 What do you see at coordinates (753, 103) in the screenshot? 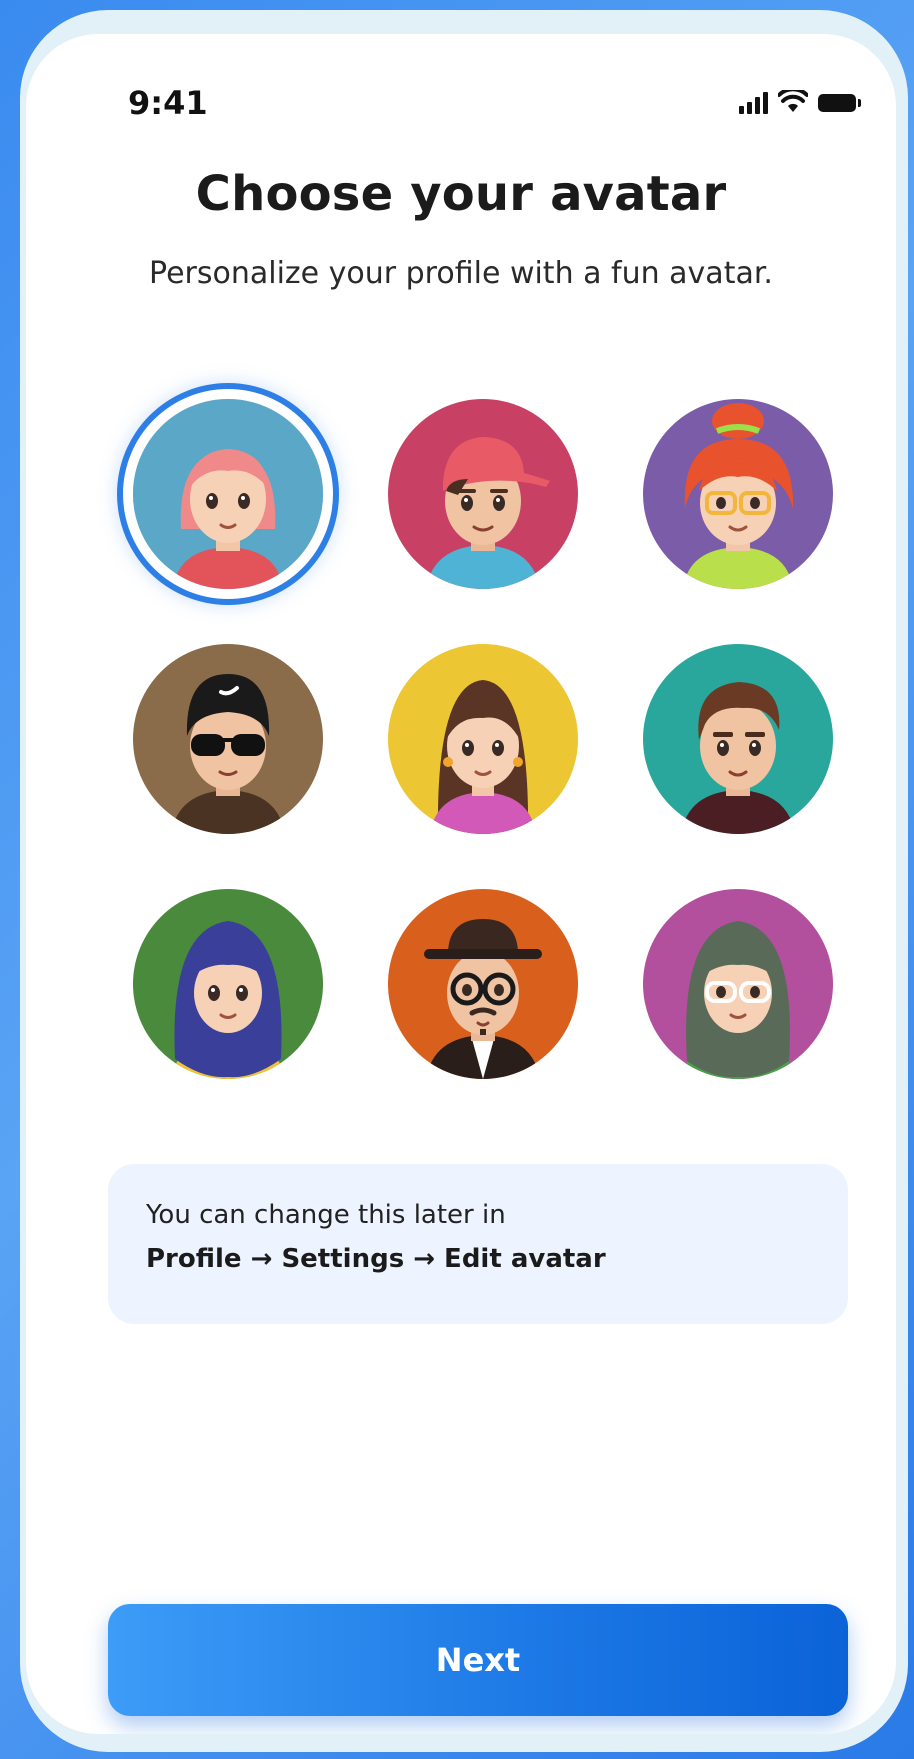
I see `signal-icon` at bounding box center [753, 103].